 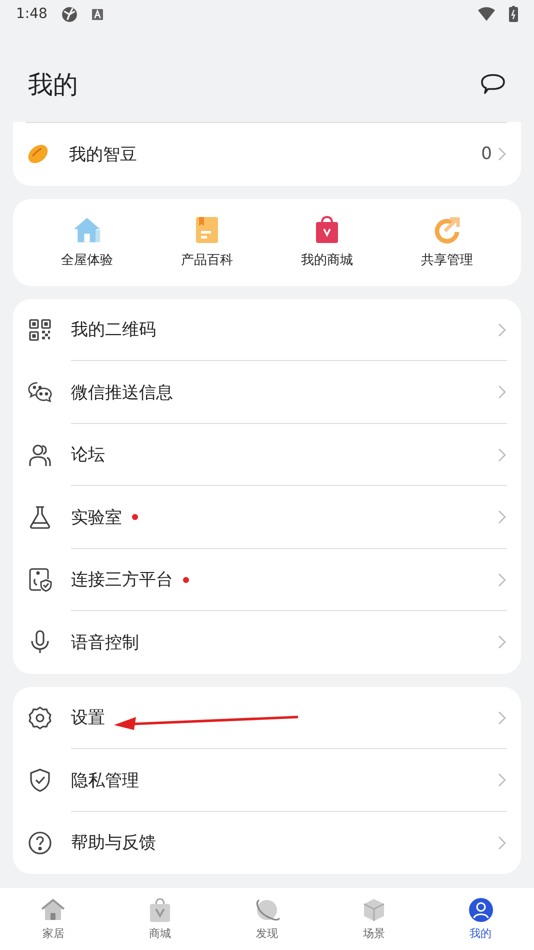 I want to click on planet-icon, so click(x=267, y=910).